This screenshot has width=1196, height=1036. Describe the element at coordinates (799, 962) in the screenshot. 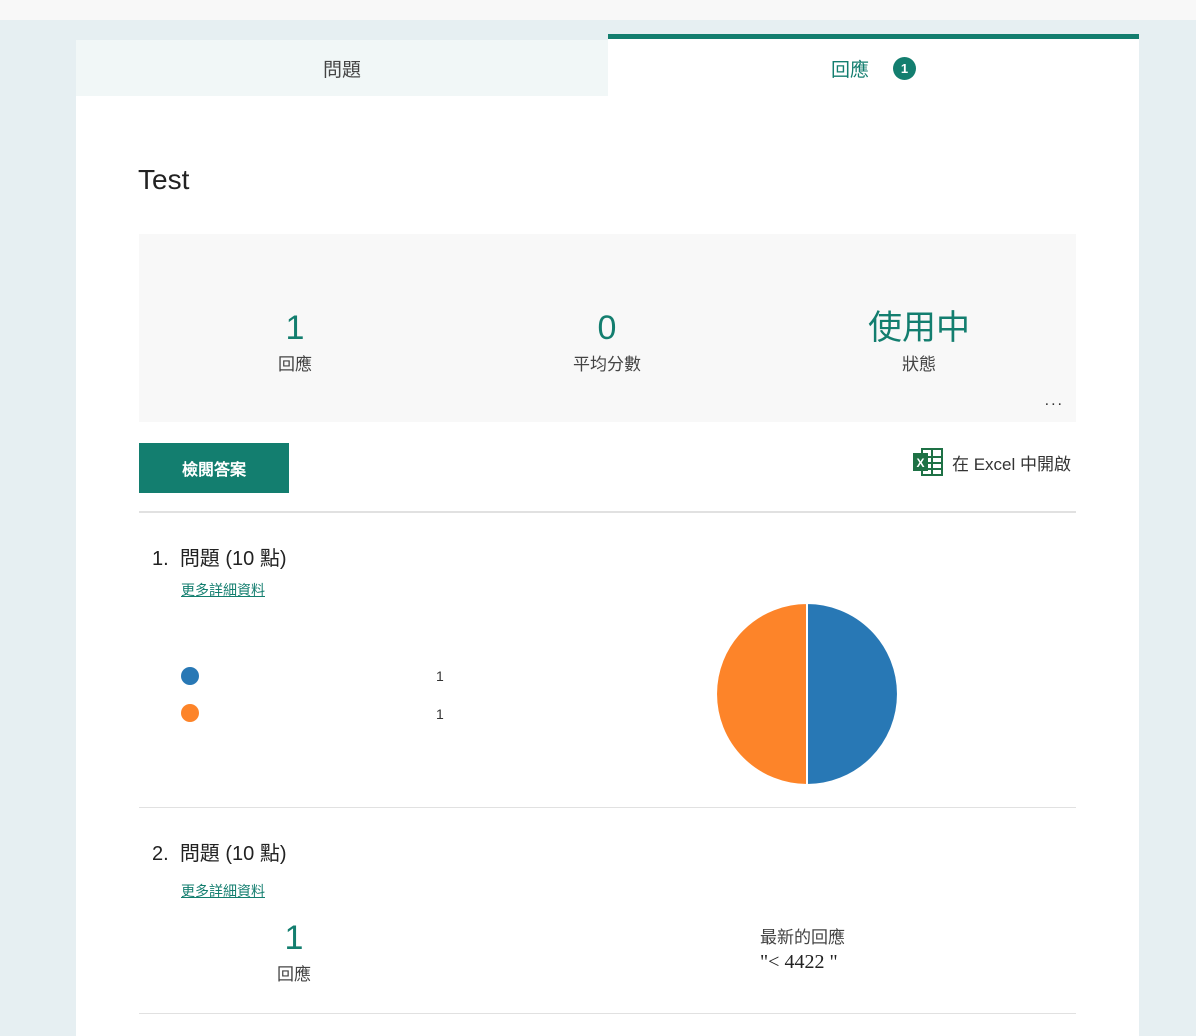

I see `latest-response-value: "< 4422 "` at that location.